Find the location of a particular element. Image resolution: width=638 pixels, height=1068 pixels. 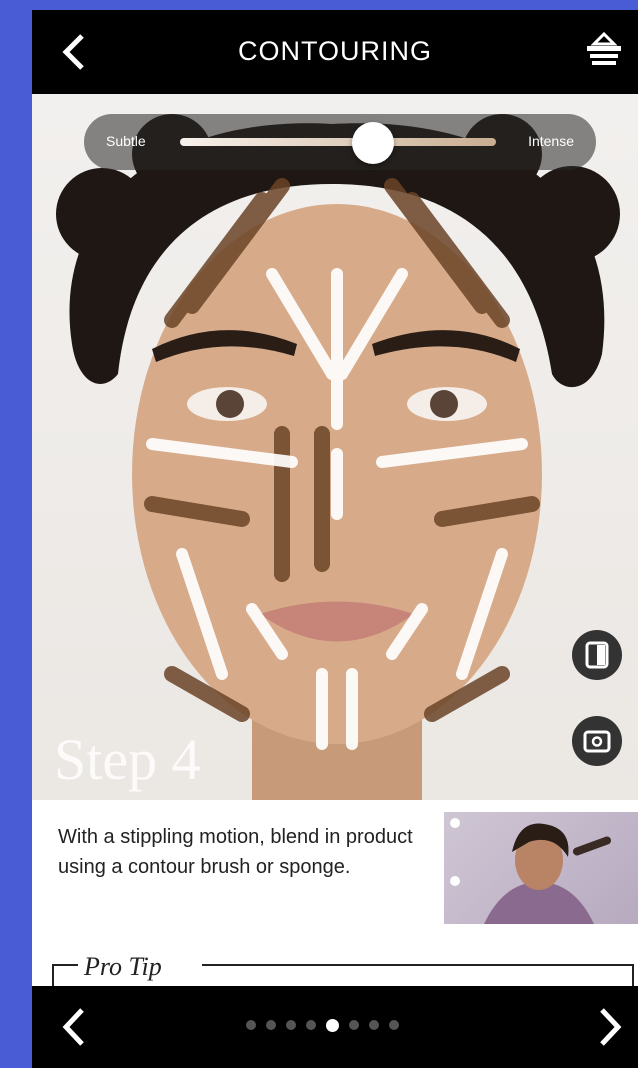

step-label: Step 4 is located at coordinates (127, 759).